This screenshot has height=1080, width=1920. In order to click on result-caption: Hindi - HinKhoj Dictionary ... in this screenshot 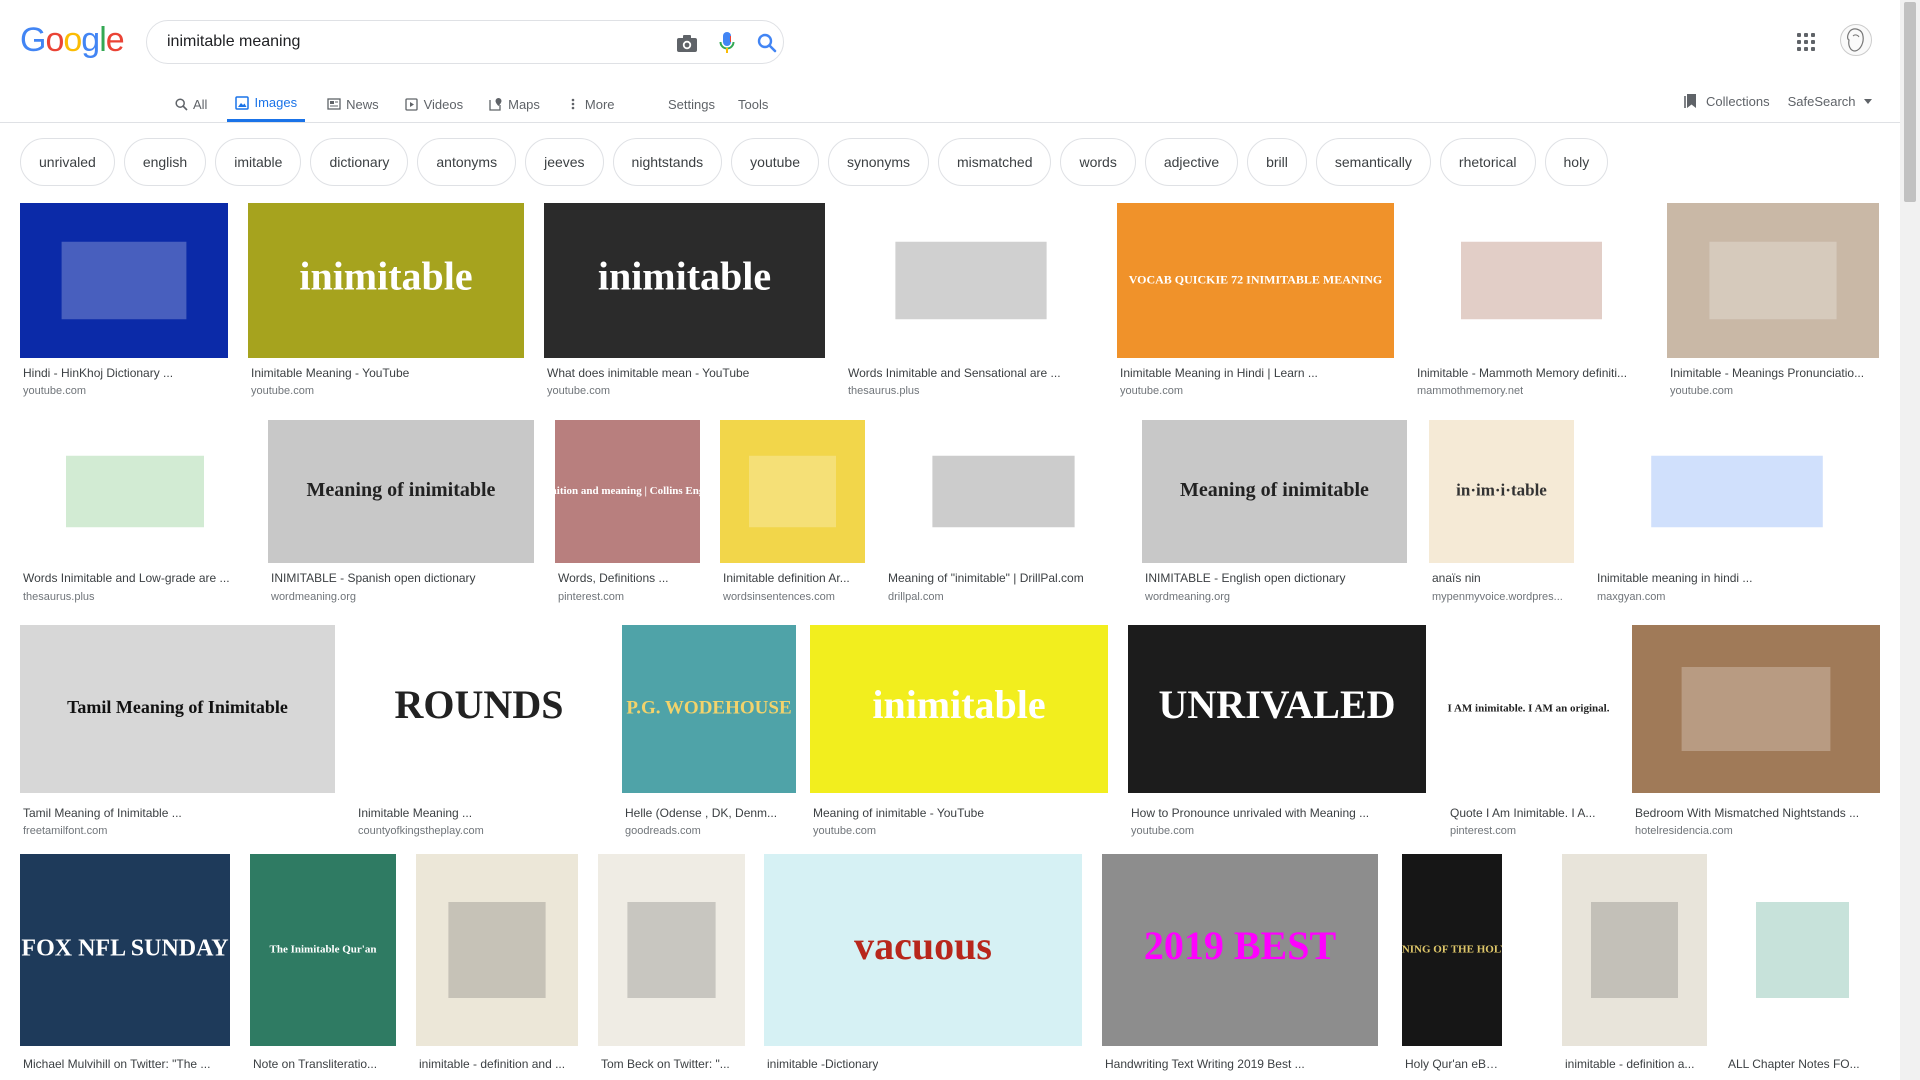, I will do `click(98, 373)`.